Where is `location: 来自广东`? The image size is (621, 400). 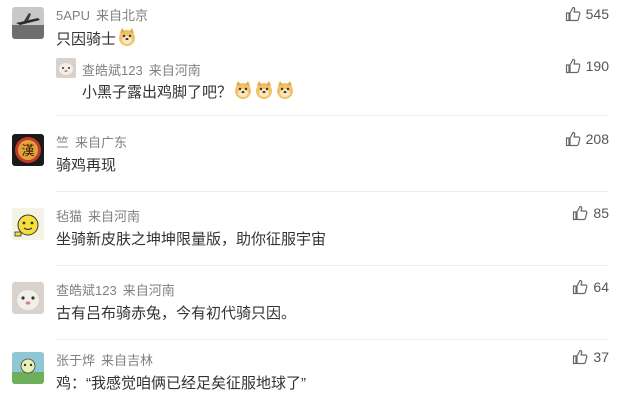
location: 来自广东 is located at coordinates (101, 142).